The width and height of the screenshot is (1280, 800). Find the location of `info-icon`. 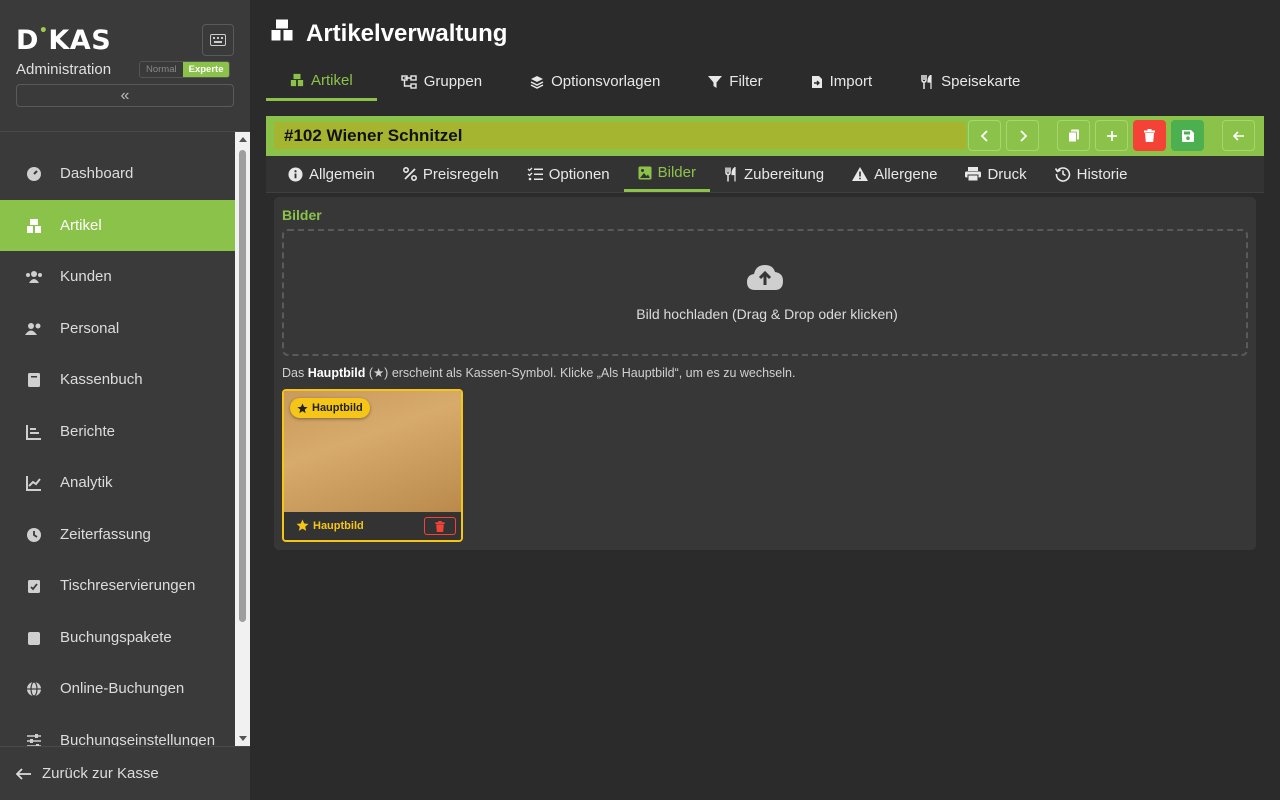

info-icon is located at coordinates (295, 174).